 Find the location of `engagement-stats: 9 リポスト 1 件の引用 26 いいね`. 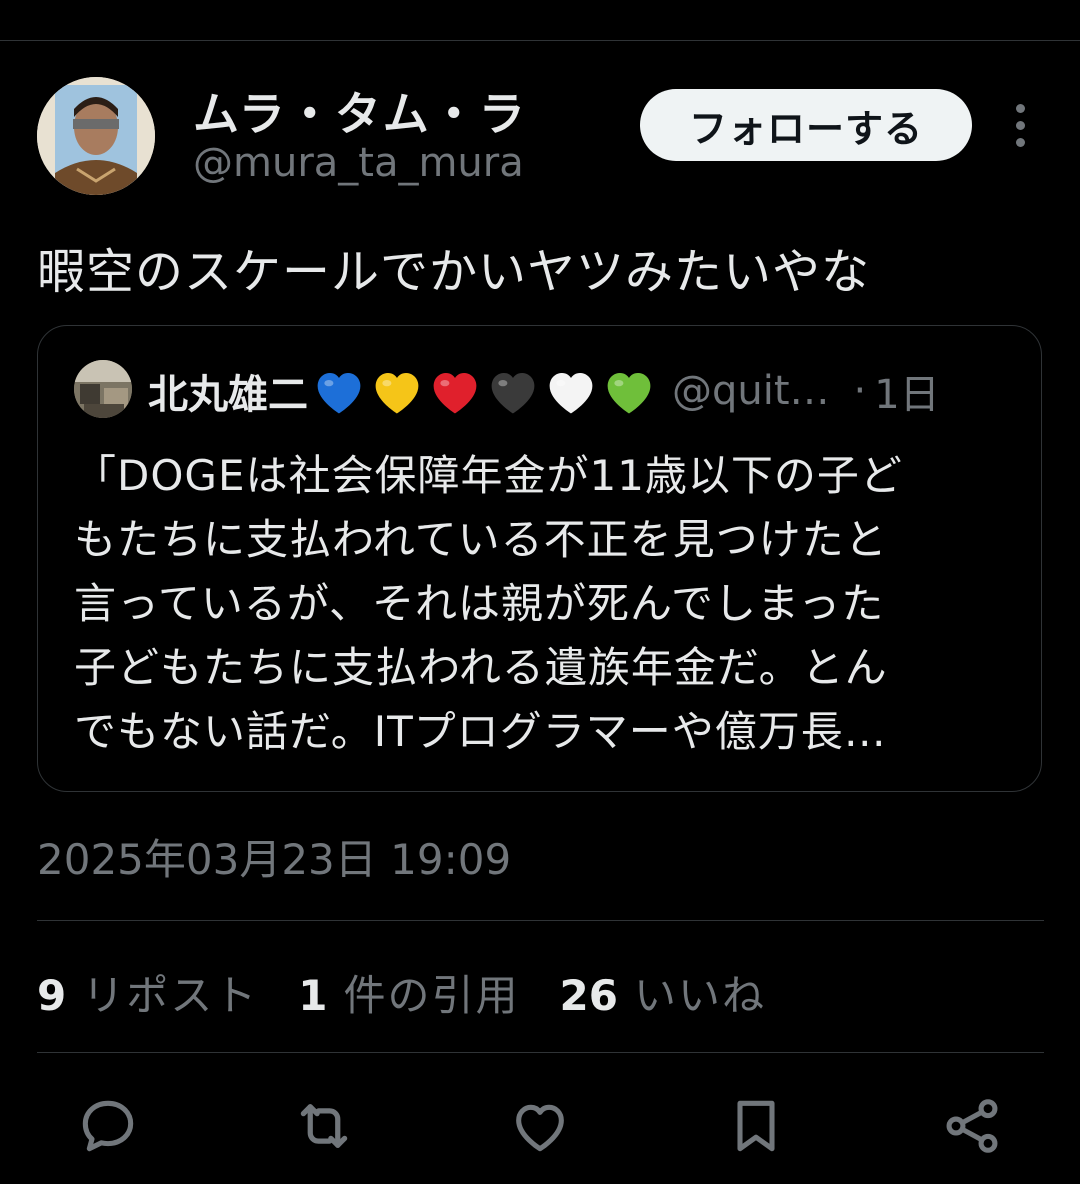

engagement-stats: 9 リポスト 1 件の引用 26 いいね is located at coordinates (421, 992).